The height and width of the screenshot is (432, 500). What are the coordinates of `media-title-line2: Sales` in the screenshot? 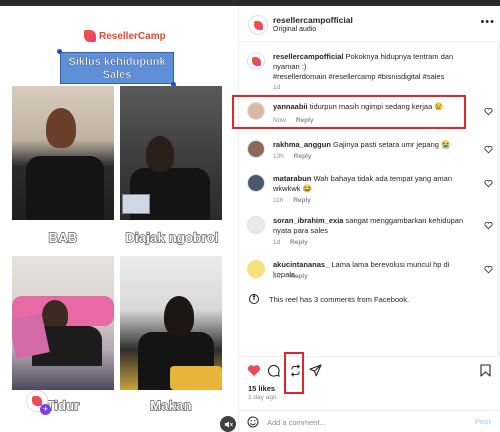 It's located at (117, 75).